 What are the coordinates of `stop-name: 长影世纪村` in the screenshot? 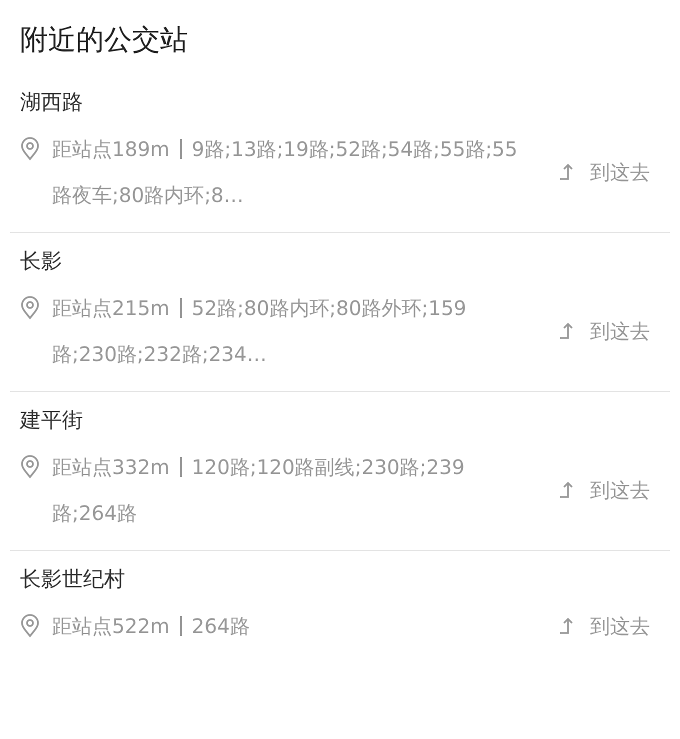 It's located at (72, 579).